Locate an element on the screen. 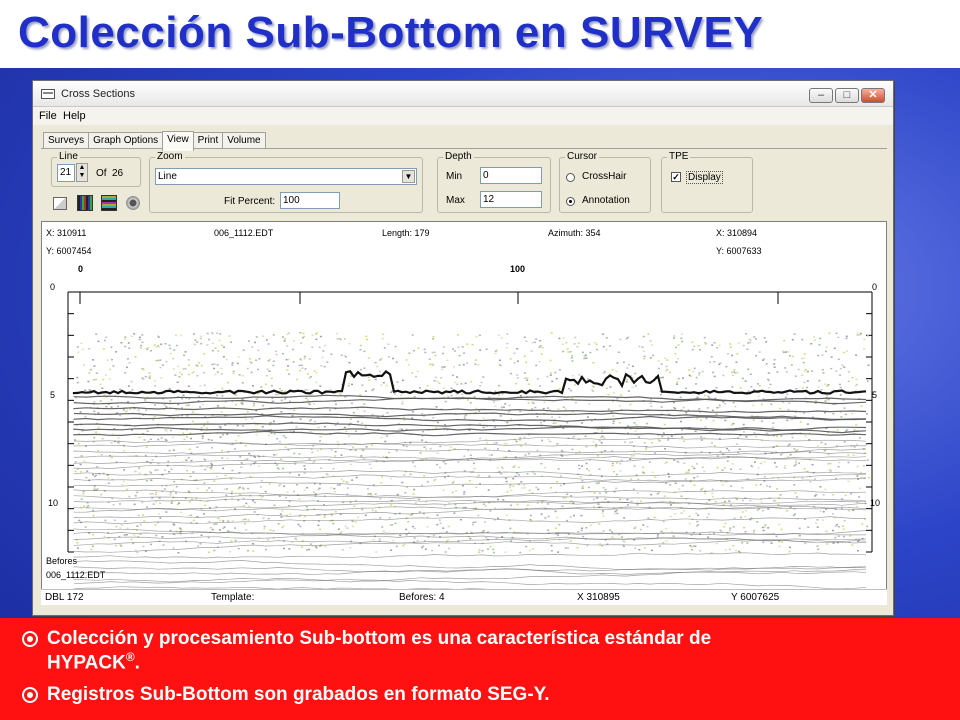 The image size is (960, 720). cursor-group-label: Cursor is located at coordinates (582, 156).